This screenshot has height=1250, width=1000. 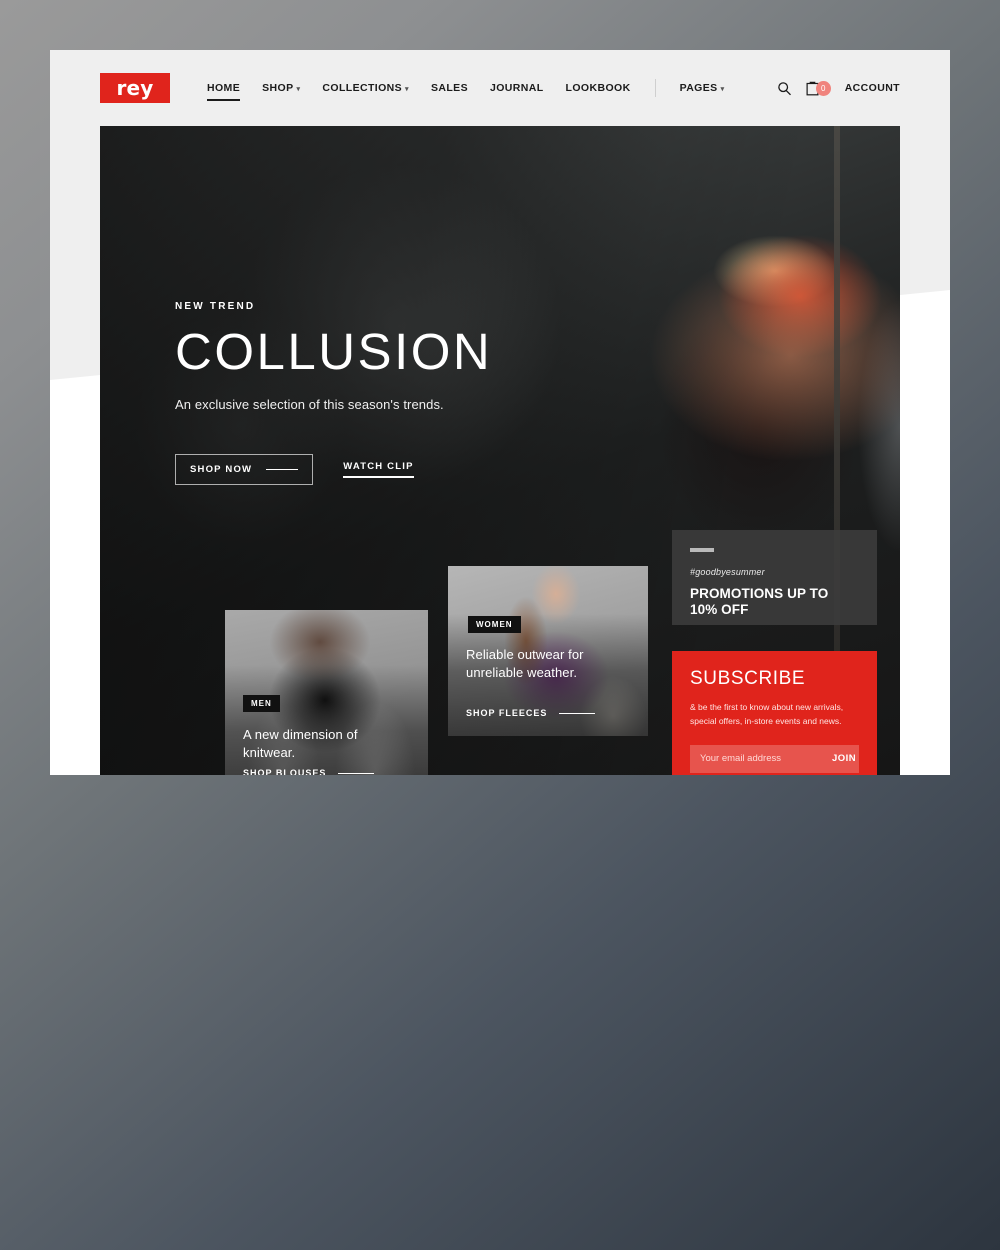 What do you see at coordinates (300, 743) in the screenshot?
I see `card-headline-men: A new dimension of knitwear.` at bounding box center [300, 743].